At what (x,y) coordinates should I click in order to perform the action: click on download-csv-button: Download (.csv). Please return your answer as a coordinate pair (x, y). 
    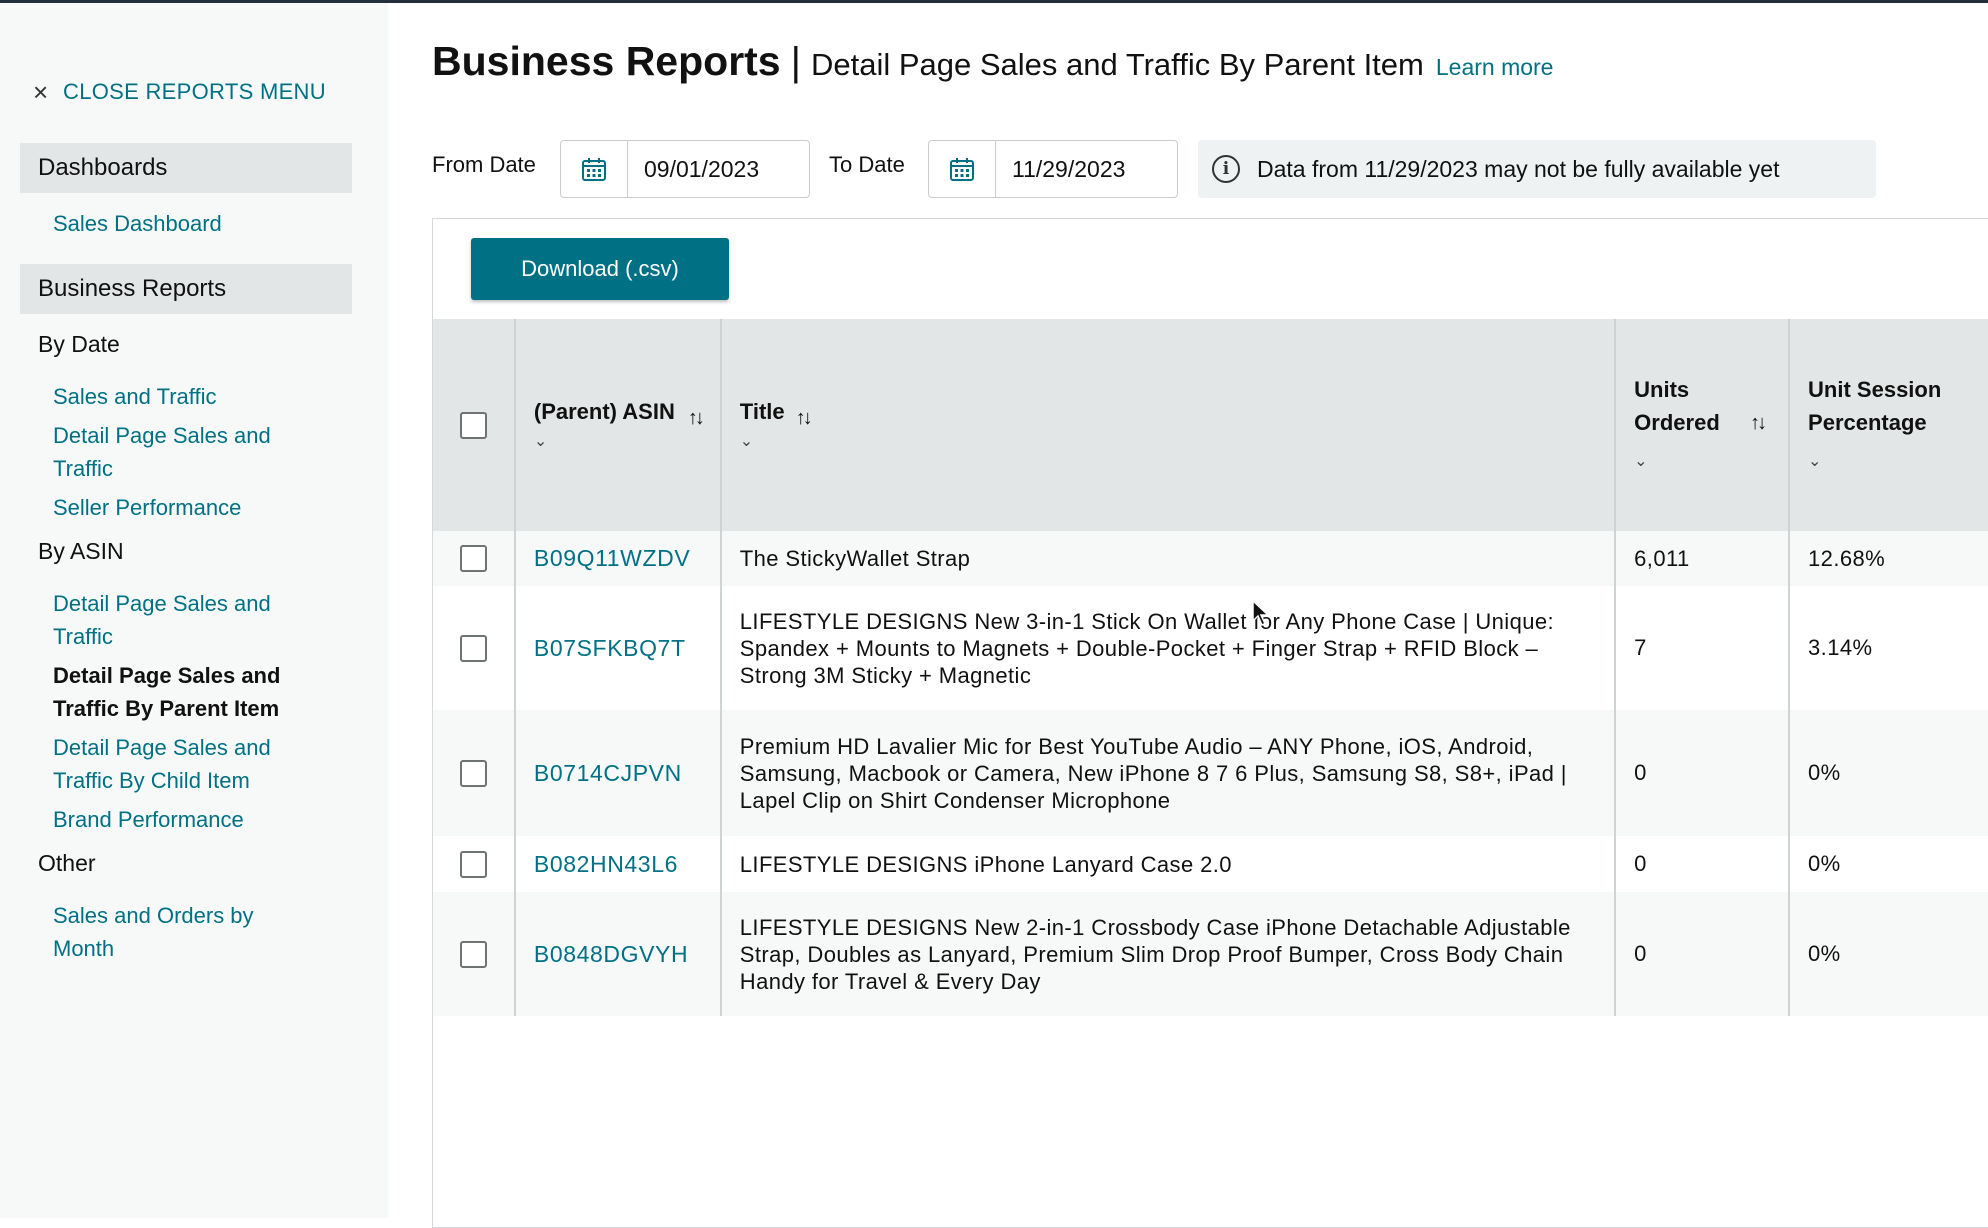
    Looking at the image, I should click on (600, 269).